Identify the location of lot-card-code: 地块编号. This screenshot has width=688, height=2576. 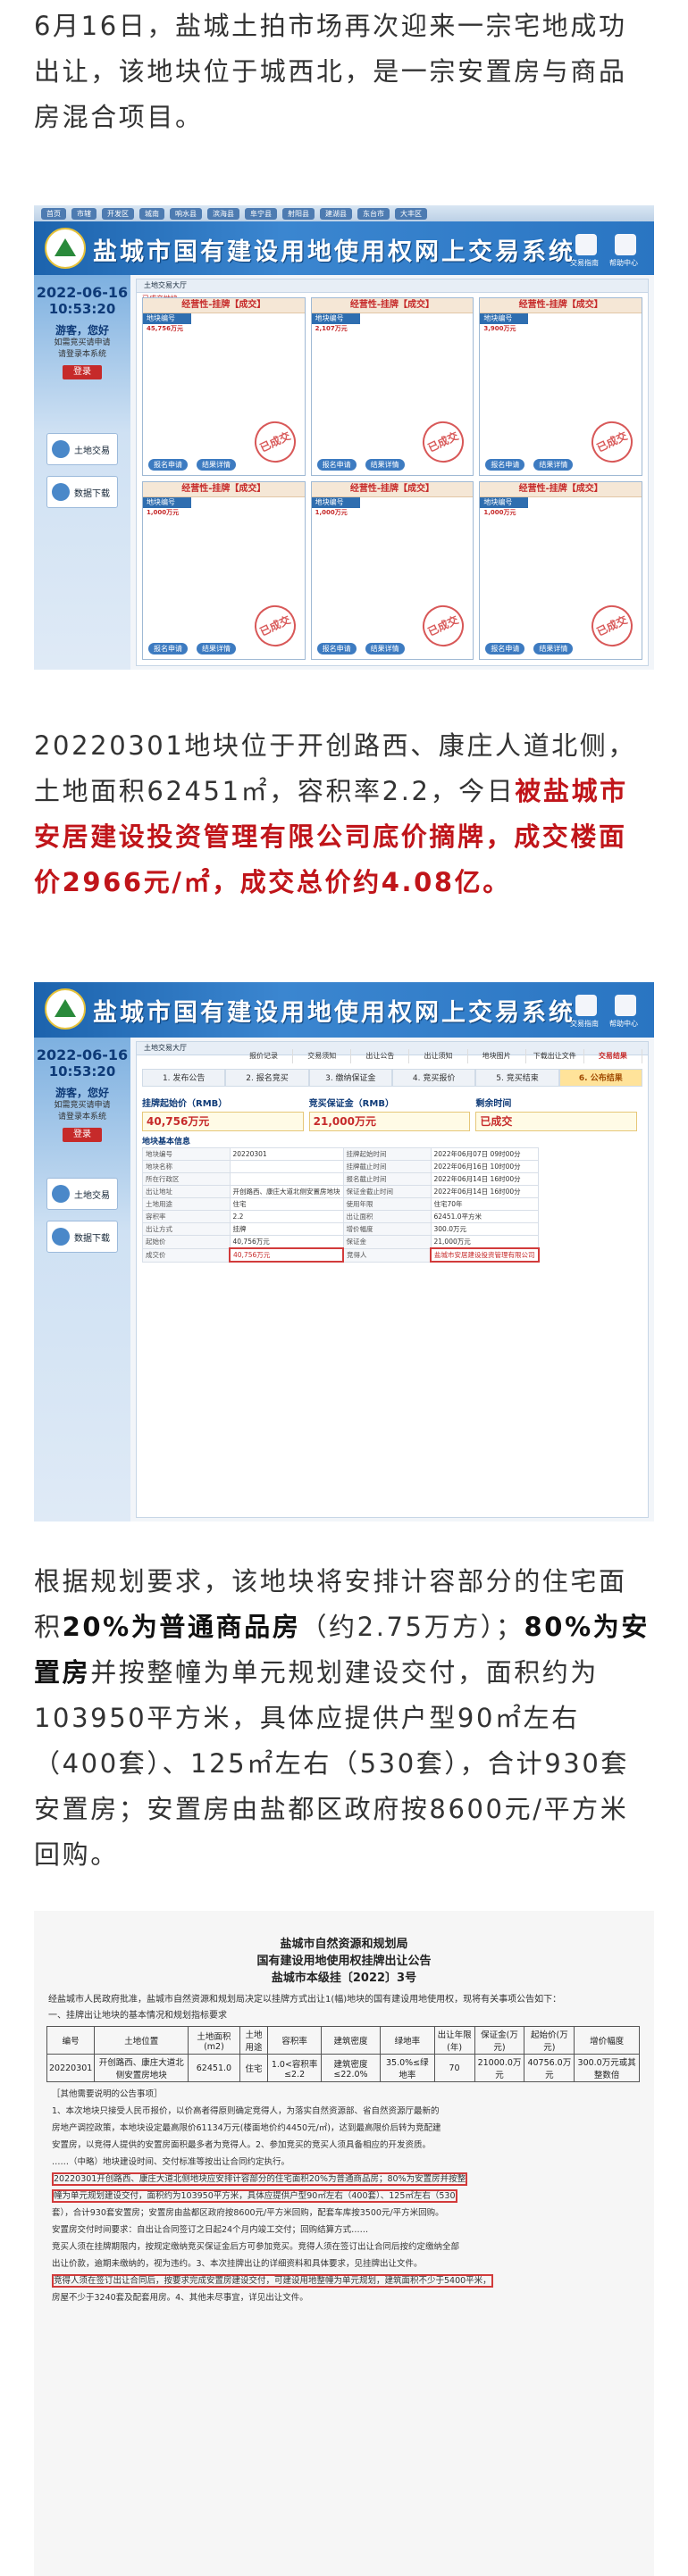
(335, 502).